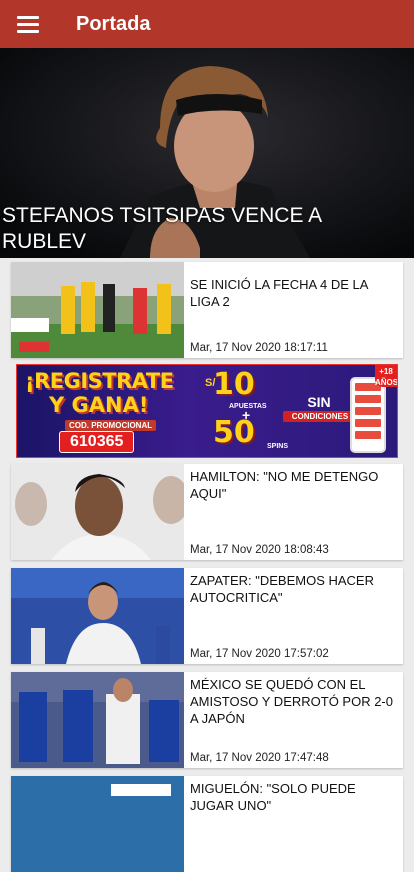 This screenshot has width=414, height=872. Describe the element at coordinates (320, 416) in the screenshot. I see `promo-conditions: CONDICIONES` at that location.